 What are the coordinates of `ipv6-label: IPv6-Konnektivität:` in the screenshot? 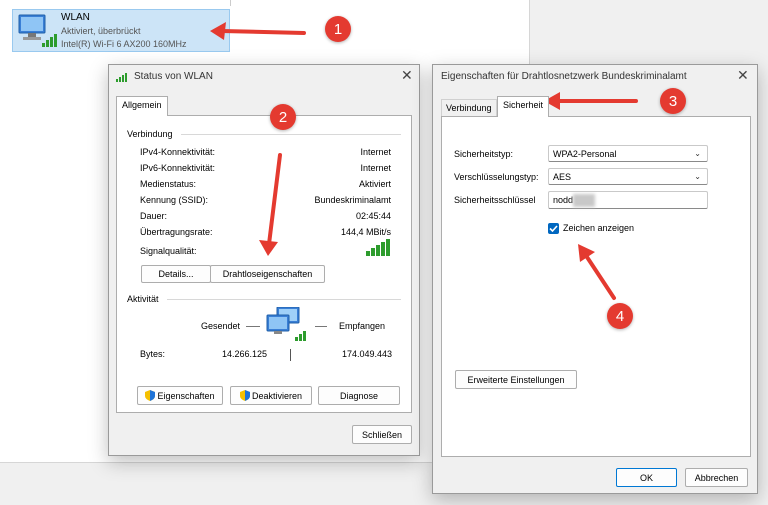 It's located at (178, 168).